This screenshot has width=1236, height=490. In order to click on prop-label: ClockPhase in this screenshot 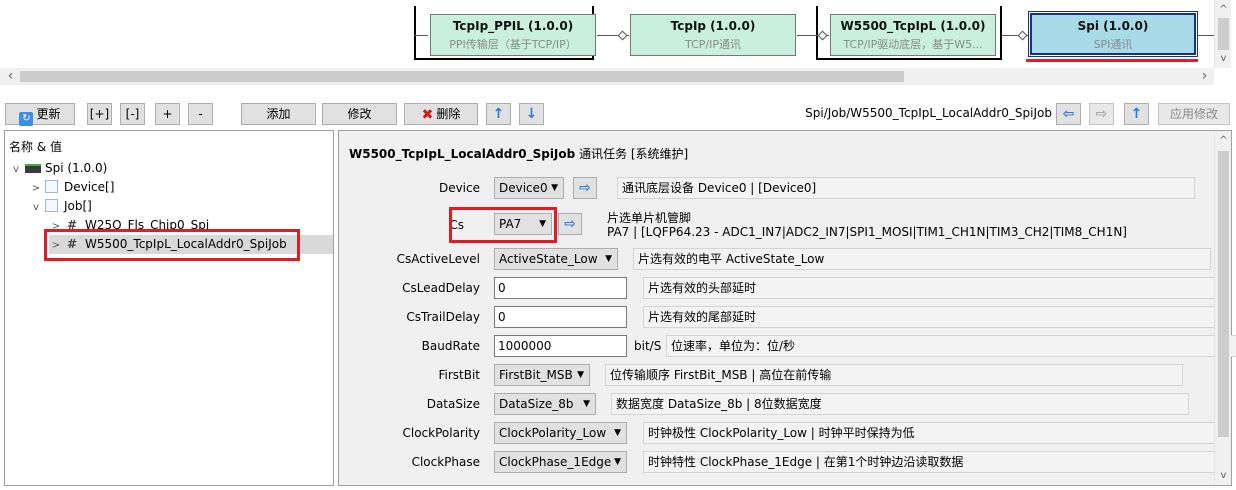, I will do `click(445, 462)`.